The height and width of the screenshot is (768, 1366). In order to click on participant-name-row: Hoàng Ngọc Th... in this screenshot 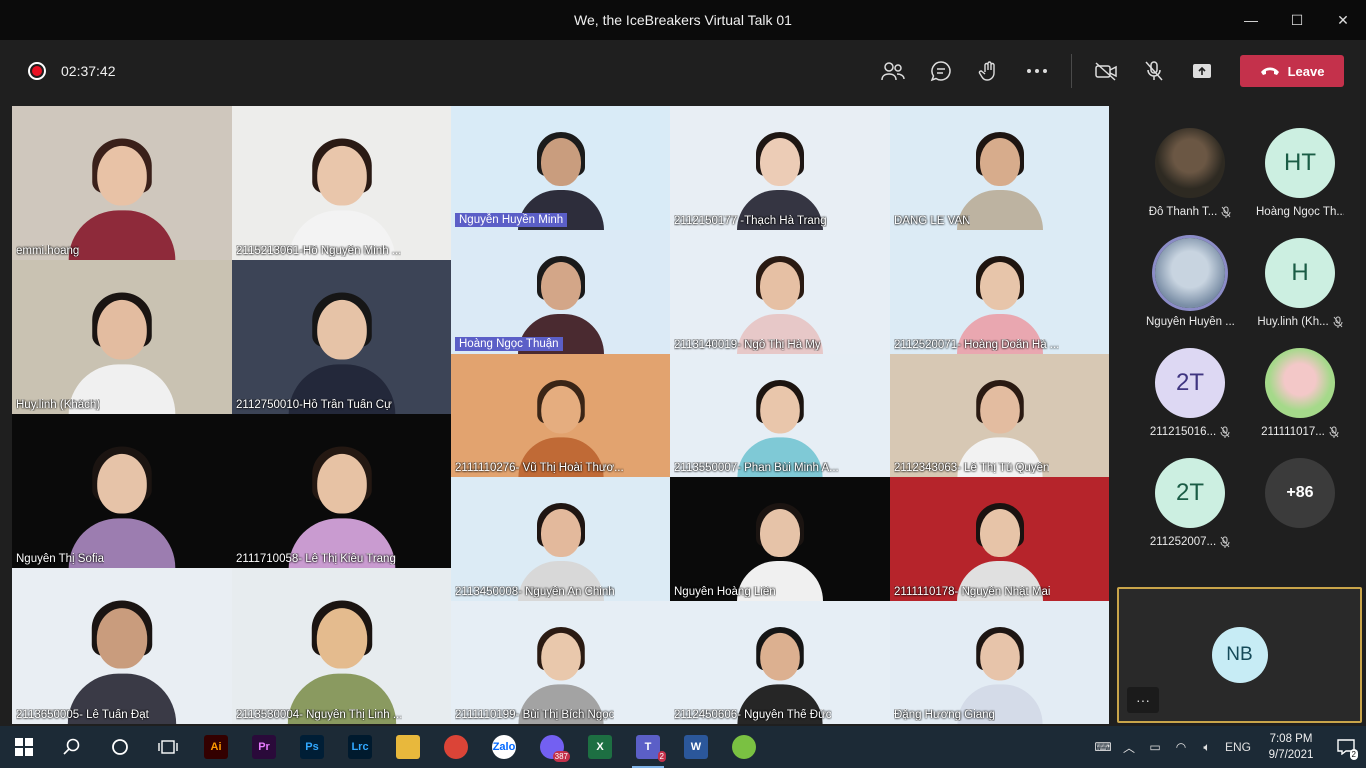, I will do `click(1300, 212)`.